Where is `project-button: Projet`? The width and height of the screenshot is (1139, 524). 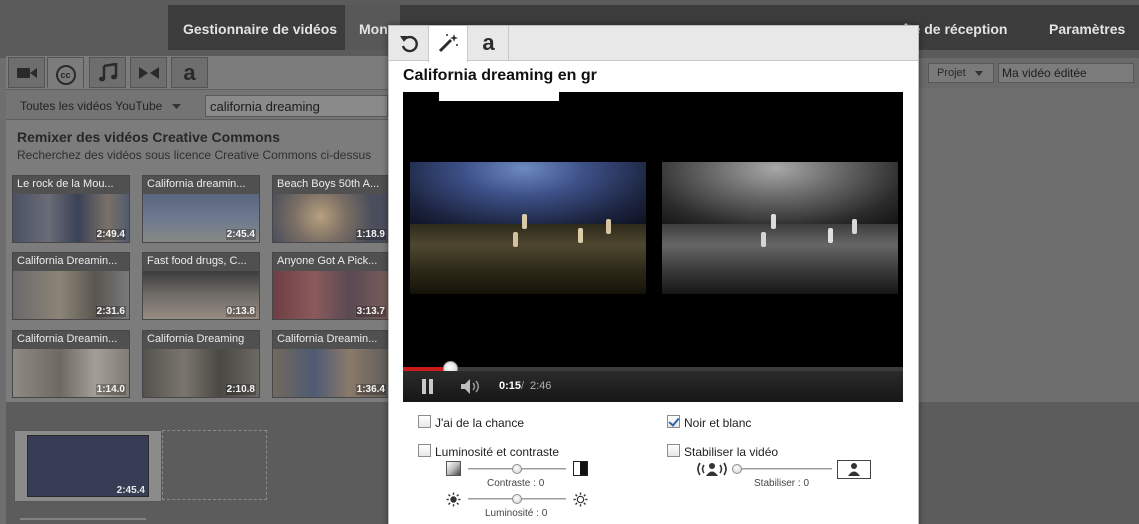 project-button: Projet is located at coordinates (961, 73).